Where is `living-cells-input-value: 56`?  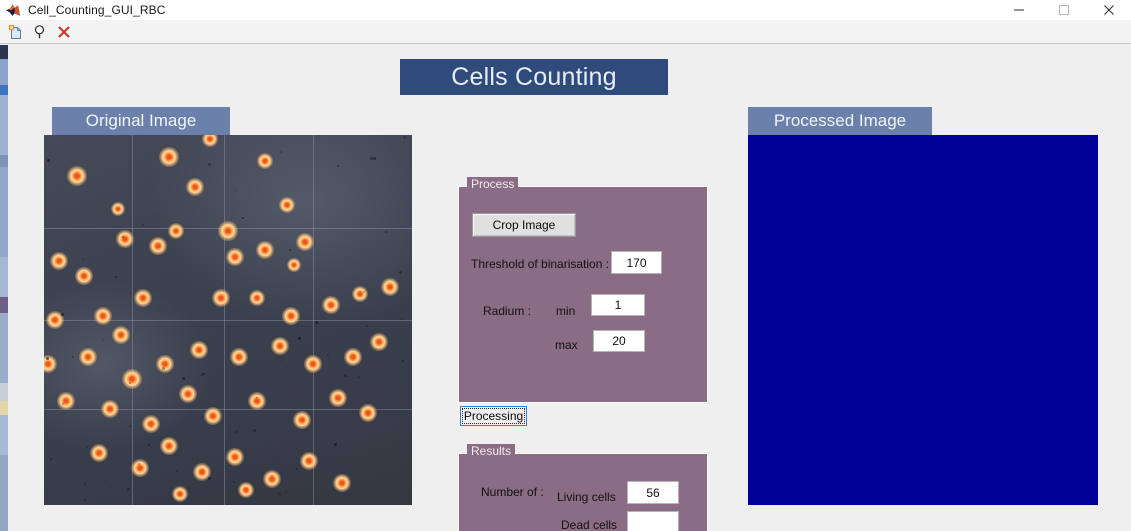
living-cells-input-value: 56 is located at coordinates (653, 492).